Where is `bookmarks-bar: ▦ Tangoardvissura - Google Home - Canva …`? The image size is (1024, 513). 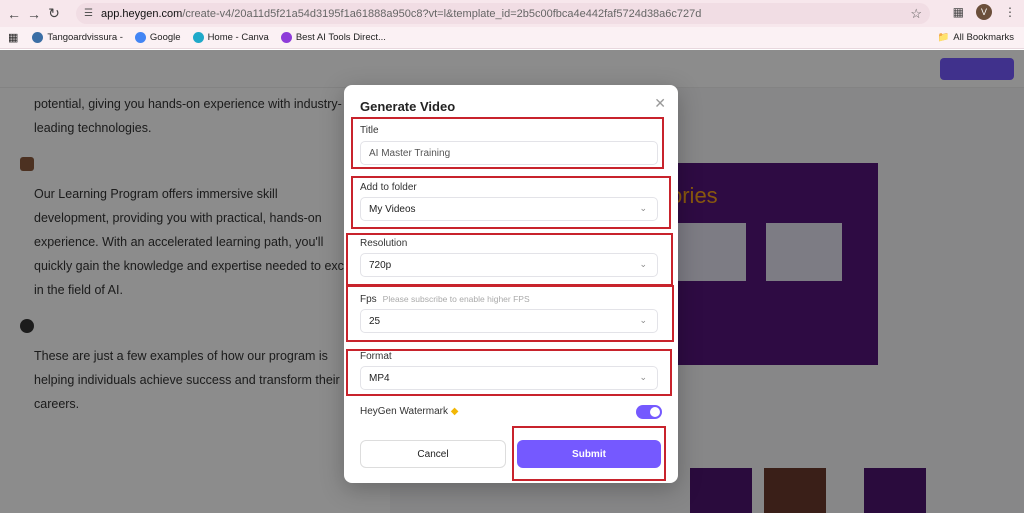 bookmarks-bar: ▦ Tangoardvissura - Google Home - Canva … is located at coordinates (512, 38).